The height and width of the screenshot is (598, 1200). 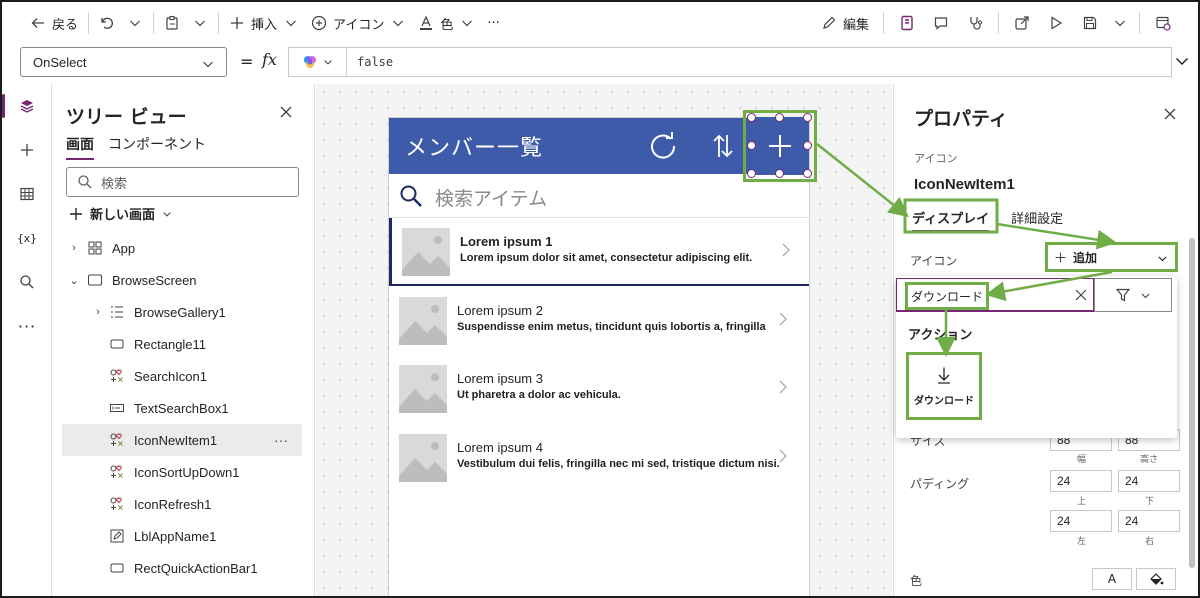 What do you see at coordinates (723, 146) in the screenshot?
I see `sort-up-down-icon` at bounding box center [723, 146].